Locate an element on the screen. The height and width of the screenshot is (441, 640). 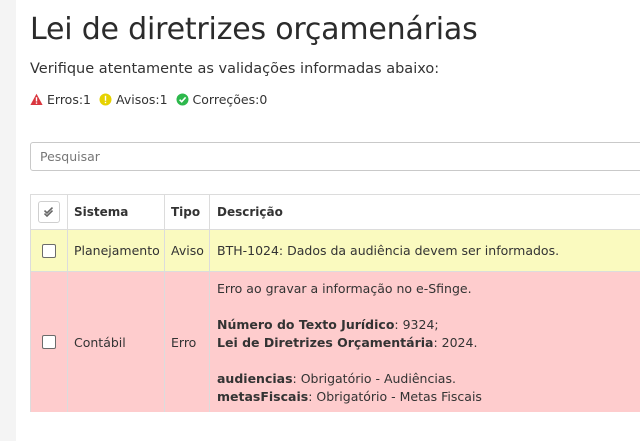
validation-summary: Erros:1 Avisos:1 Correções:0 is located at coordinates (152, 99).